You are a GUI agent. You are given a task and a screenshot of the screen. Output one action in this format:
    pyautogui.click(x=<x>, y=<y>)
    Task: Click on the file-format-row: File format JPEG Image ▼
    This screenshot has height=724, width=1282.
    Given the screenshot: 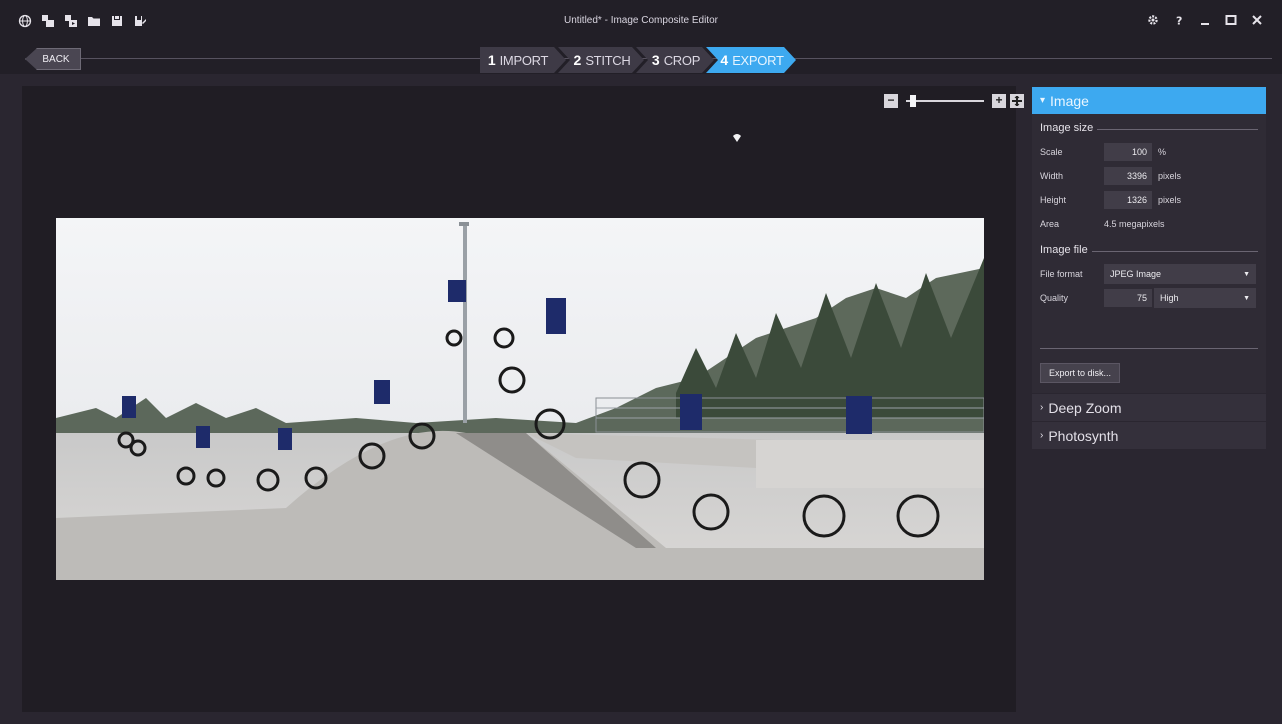 What is the action you would take?
    pyautogui.click(x=1149, y=274)
    